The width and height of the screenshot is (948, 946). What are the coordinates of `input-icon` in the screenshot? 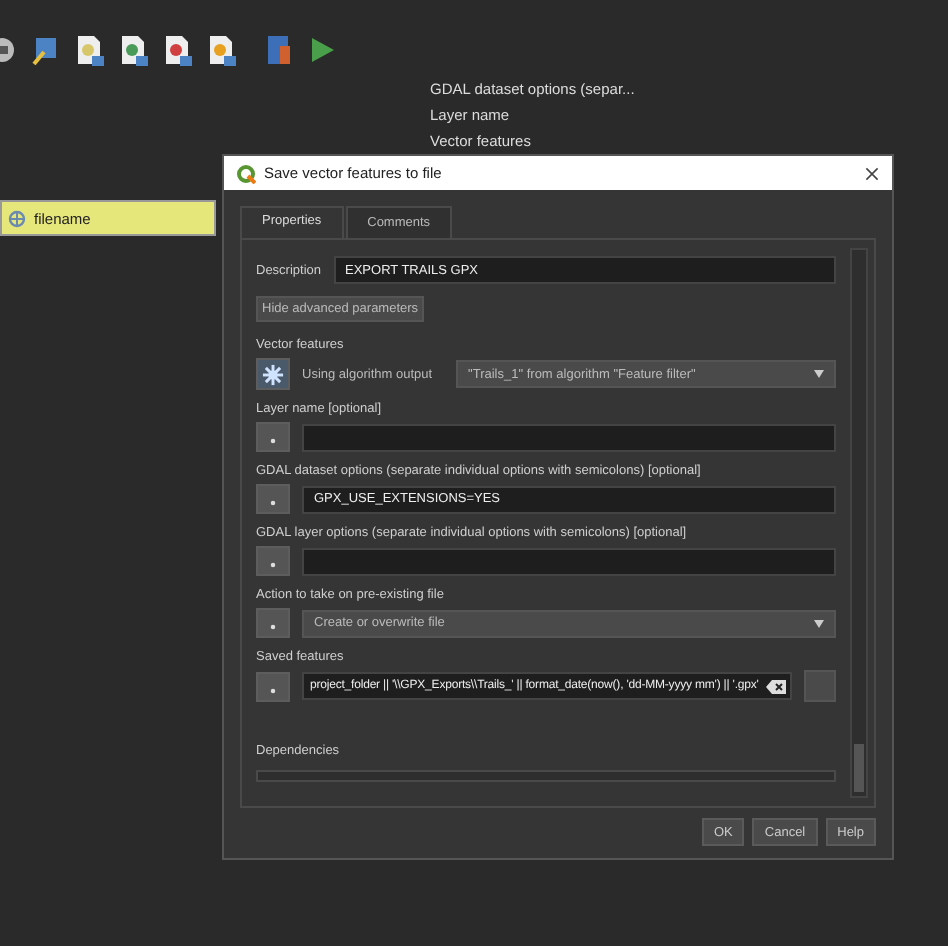 It's located at (17, 218).